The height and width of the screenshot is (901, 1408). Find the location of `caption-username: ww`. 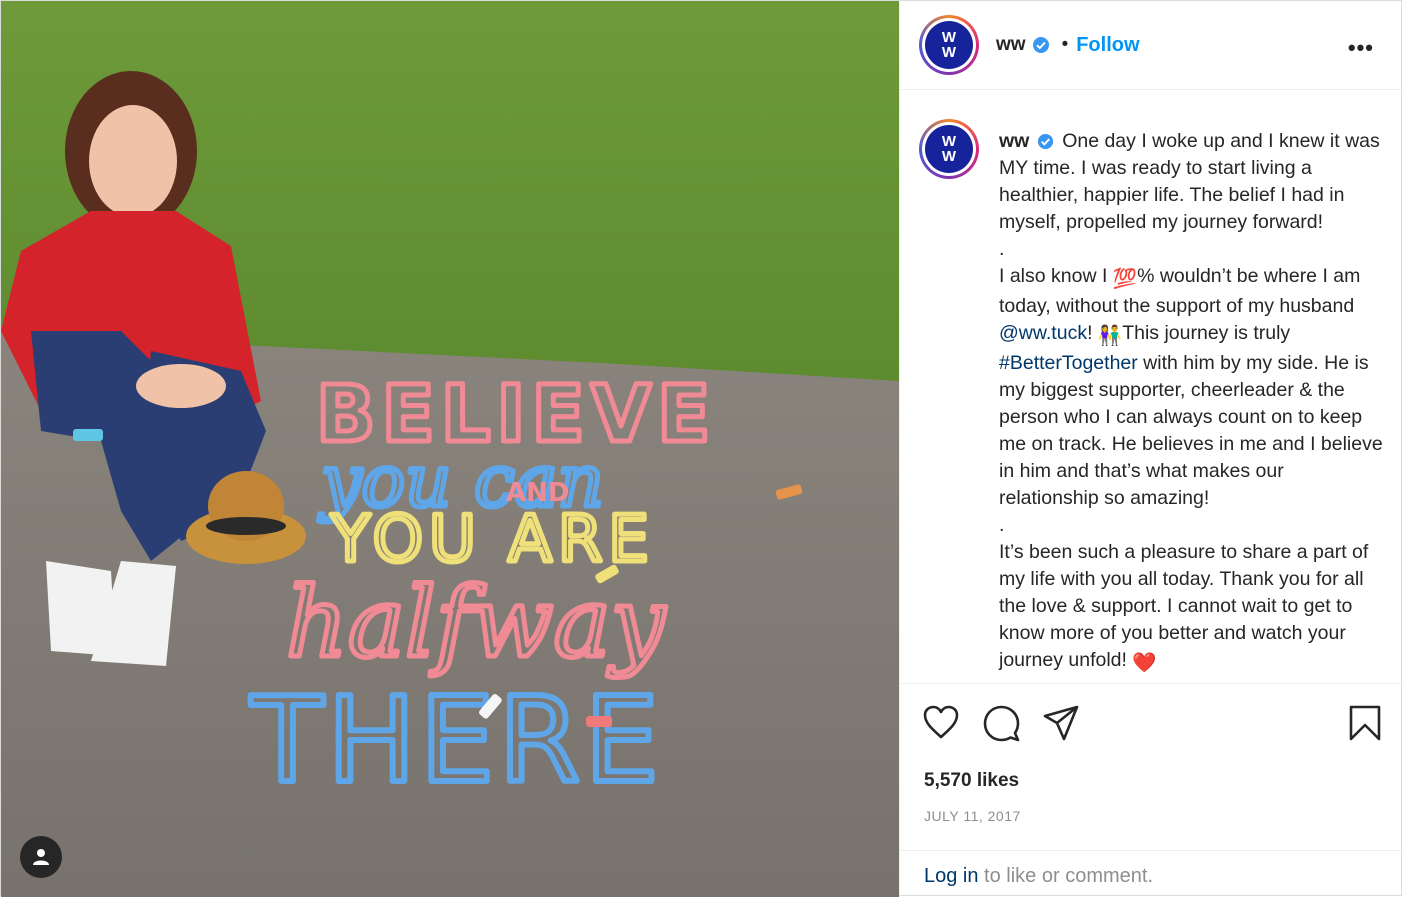

caption-username: ww is located at coordinates (1014, 141).